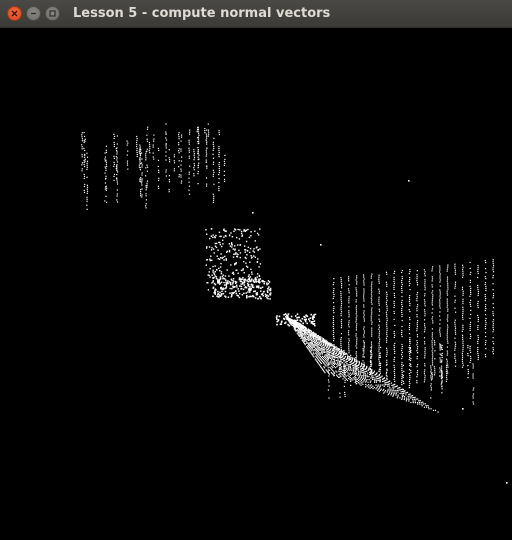  I want to click on minimize-button, so click(33, 13).